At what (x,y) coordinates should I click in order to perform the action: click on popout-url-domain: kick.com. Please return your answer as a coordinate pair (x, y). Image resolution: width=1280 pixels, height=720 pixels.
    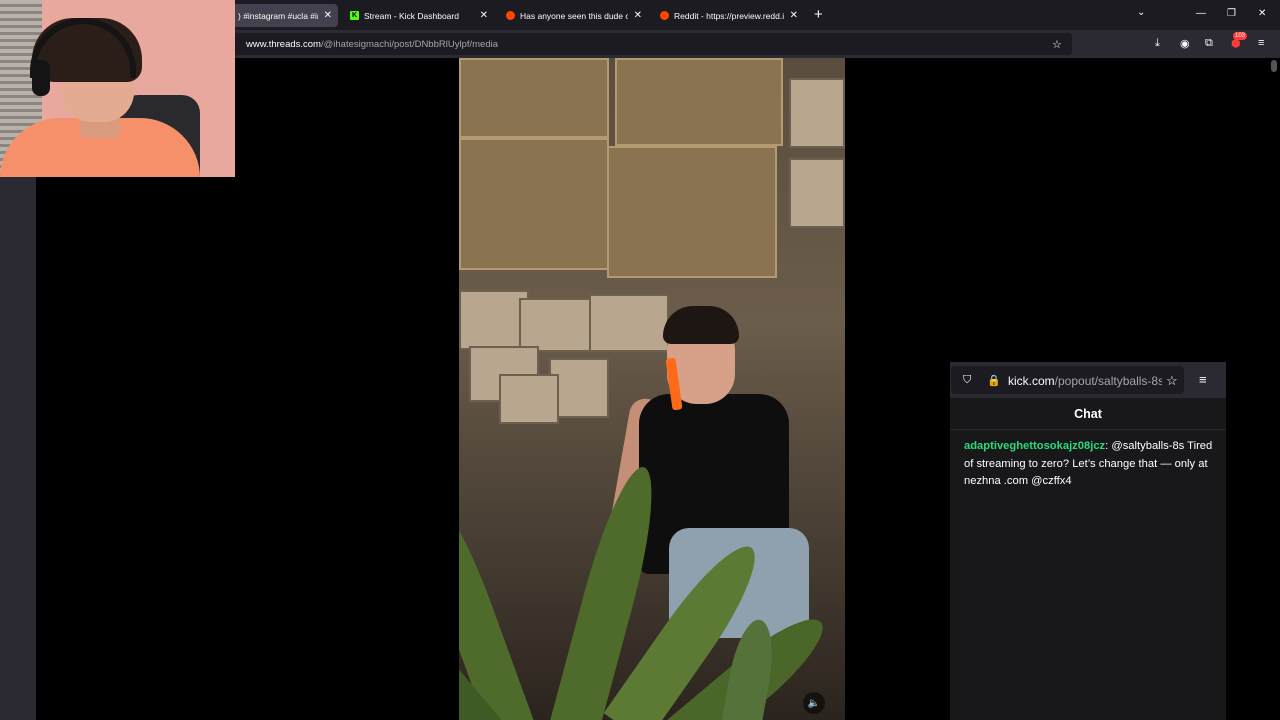
    Looking at the image, I should click on (1031, 381).